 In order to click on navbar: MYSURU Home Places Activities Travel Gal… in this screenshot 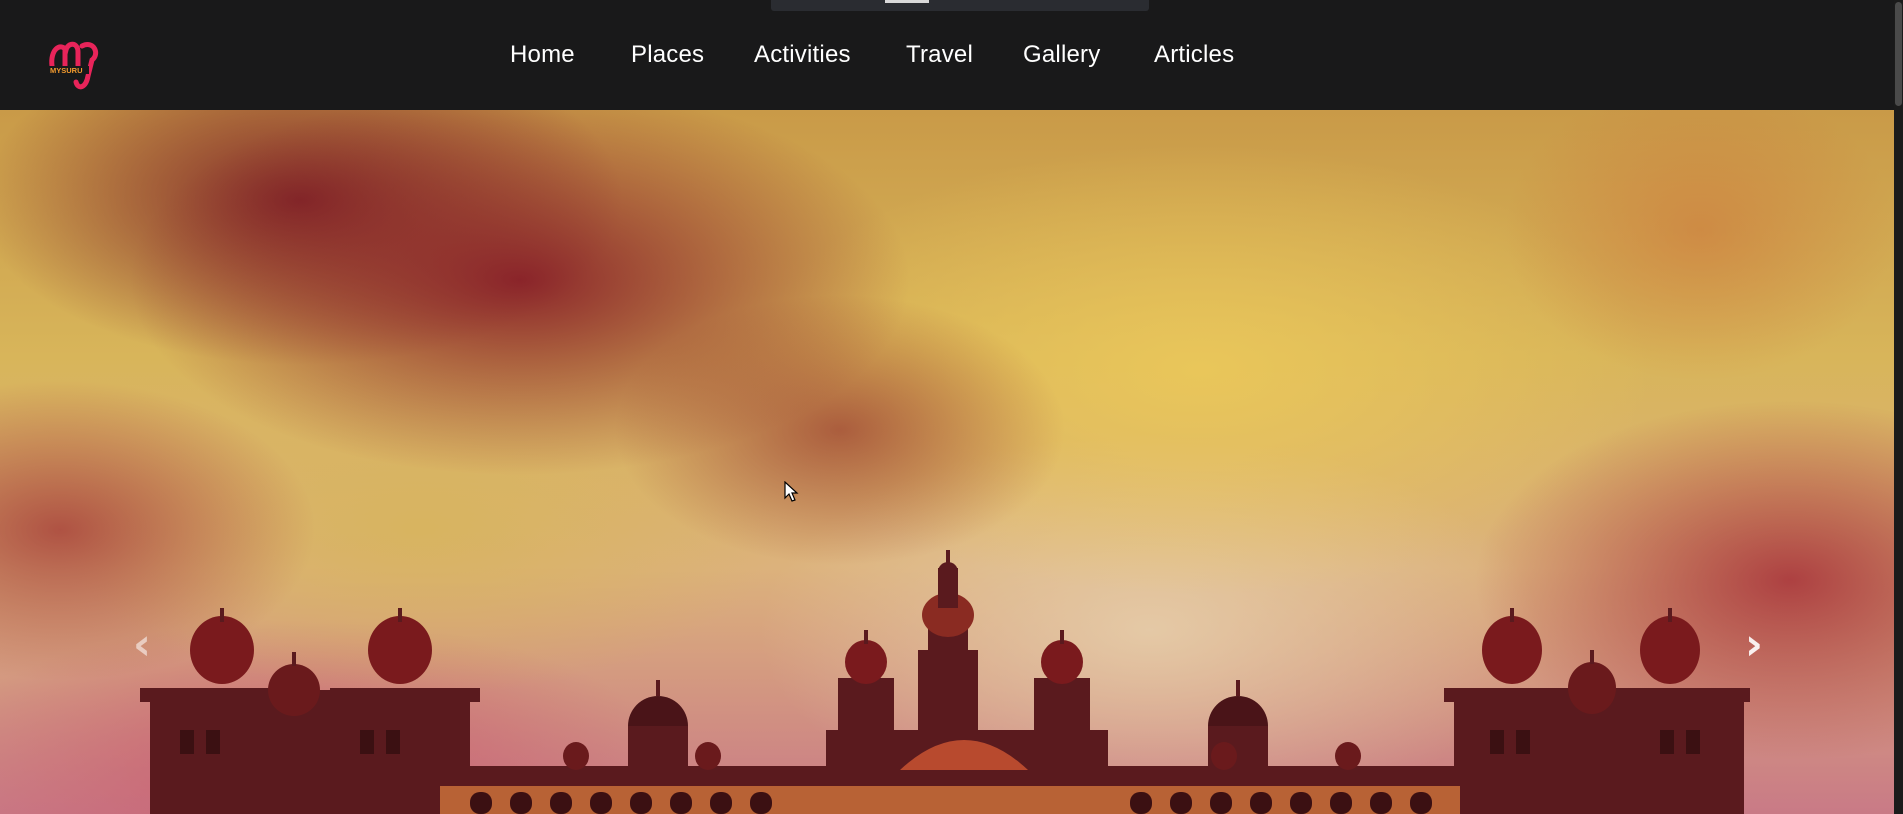, I will do `click(951, 55)`.